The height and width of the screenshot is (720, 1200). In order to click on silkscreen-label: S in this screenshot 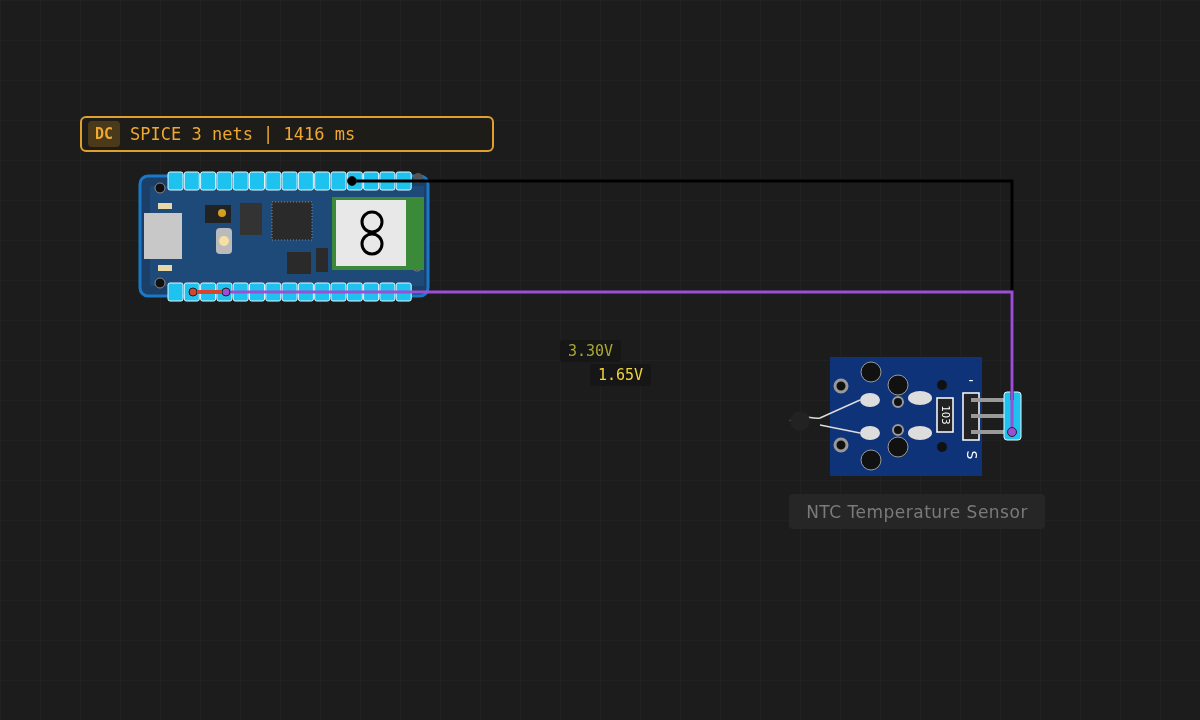, I will do `click(972, 455)`.